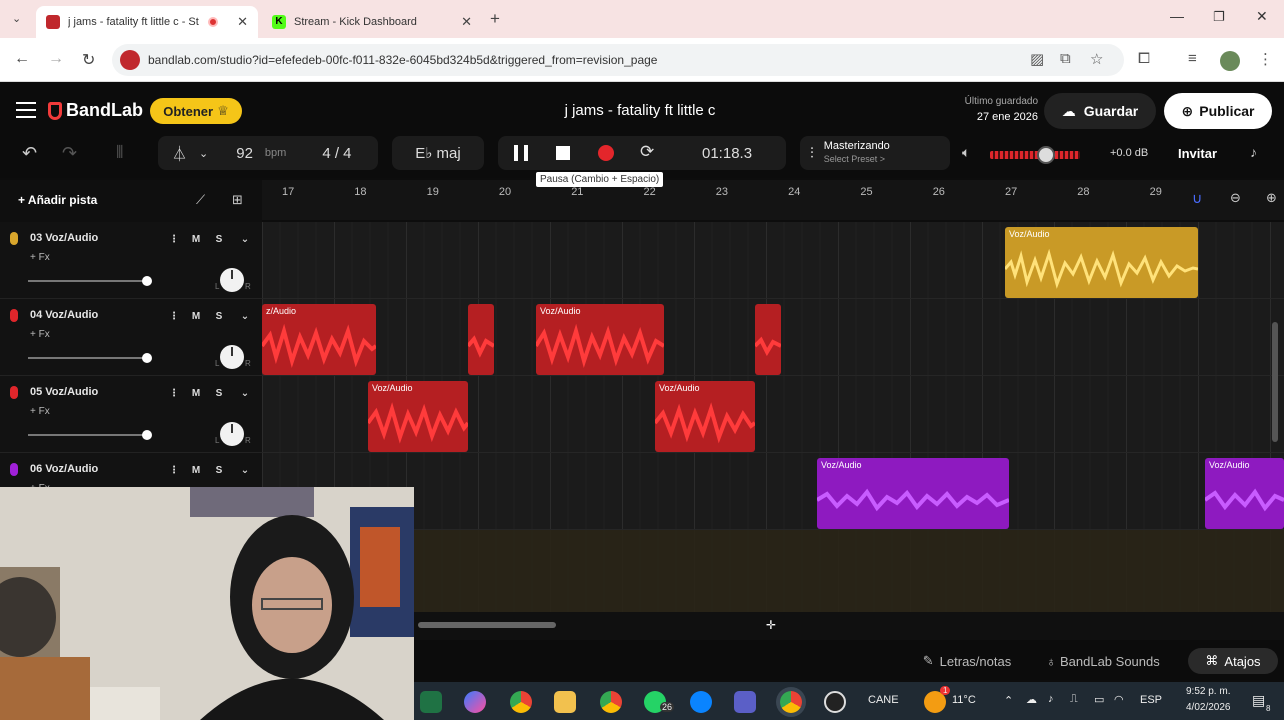  Describe the element at coordinates (563, 153) in the screenshot. I see `stop-icon` at that location.